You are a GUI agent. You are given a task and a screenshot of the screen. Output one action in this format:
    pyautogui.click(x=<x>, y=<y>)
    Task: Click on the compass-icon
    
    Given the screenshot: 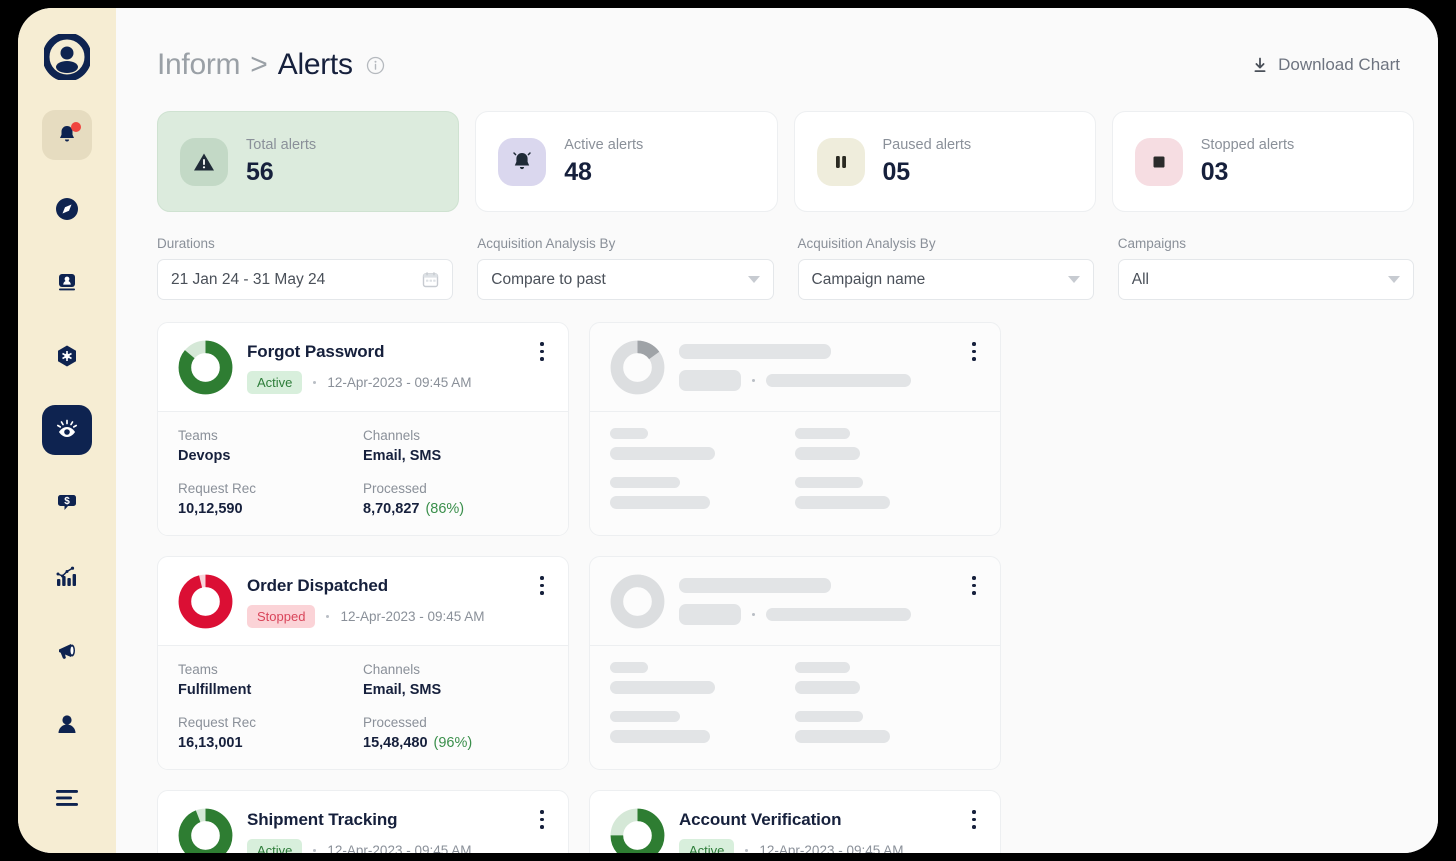 What is the action you would take?
    pyautogui.click(x=67, y=208)
    